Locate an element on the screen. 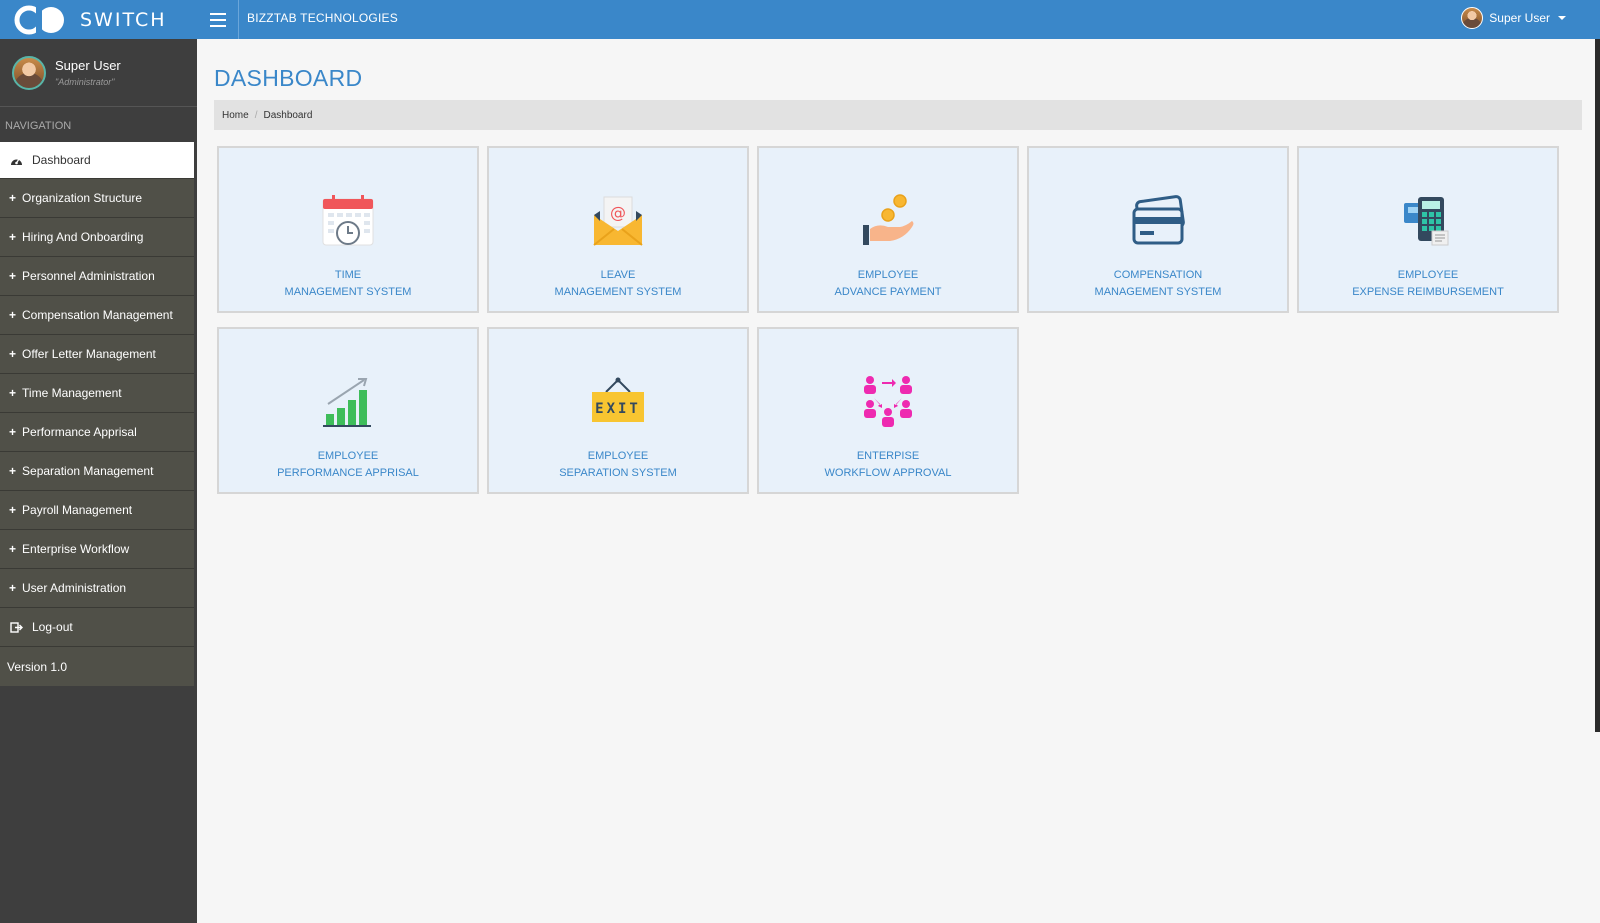 Image resolution: width=1600 pixels, height=923 pixels. sidebar-item-personnel-administration: + Personnel Administration is located at coordinates (97, 276).